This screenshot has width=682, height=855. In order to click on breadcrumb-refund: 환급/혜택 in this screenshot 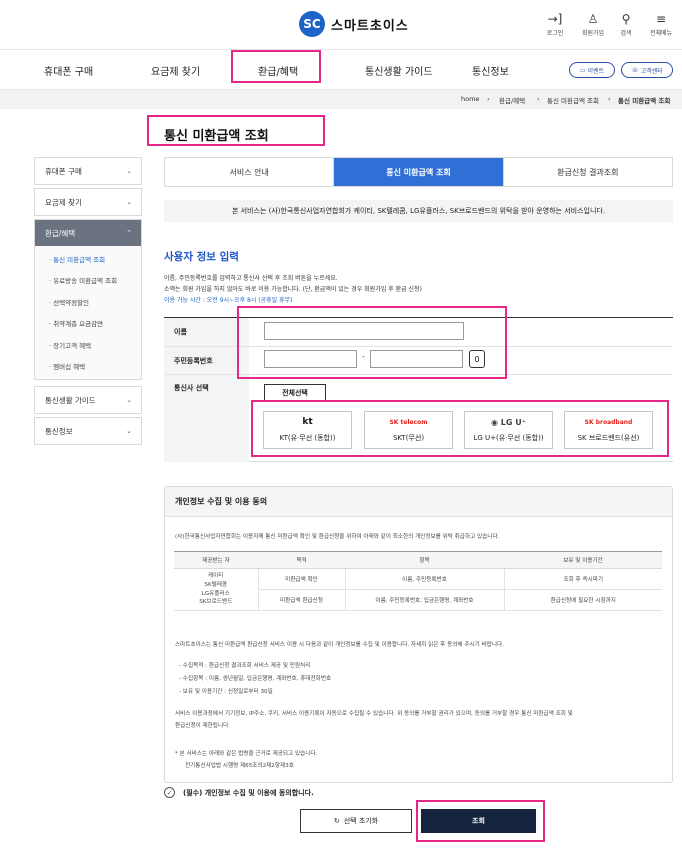, I will do `click(512, 100)`.